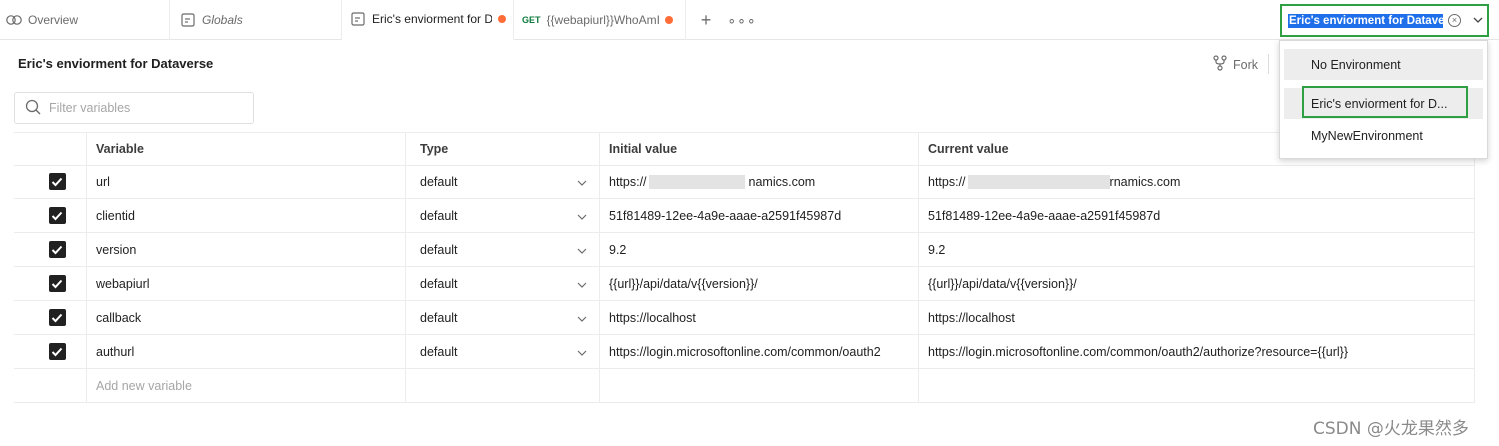  Describe the element at coordinates (759, 317) in the screenshot. I see `initial-value: https://localhost` at that location.